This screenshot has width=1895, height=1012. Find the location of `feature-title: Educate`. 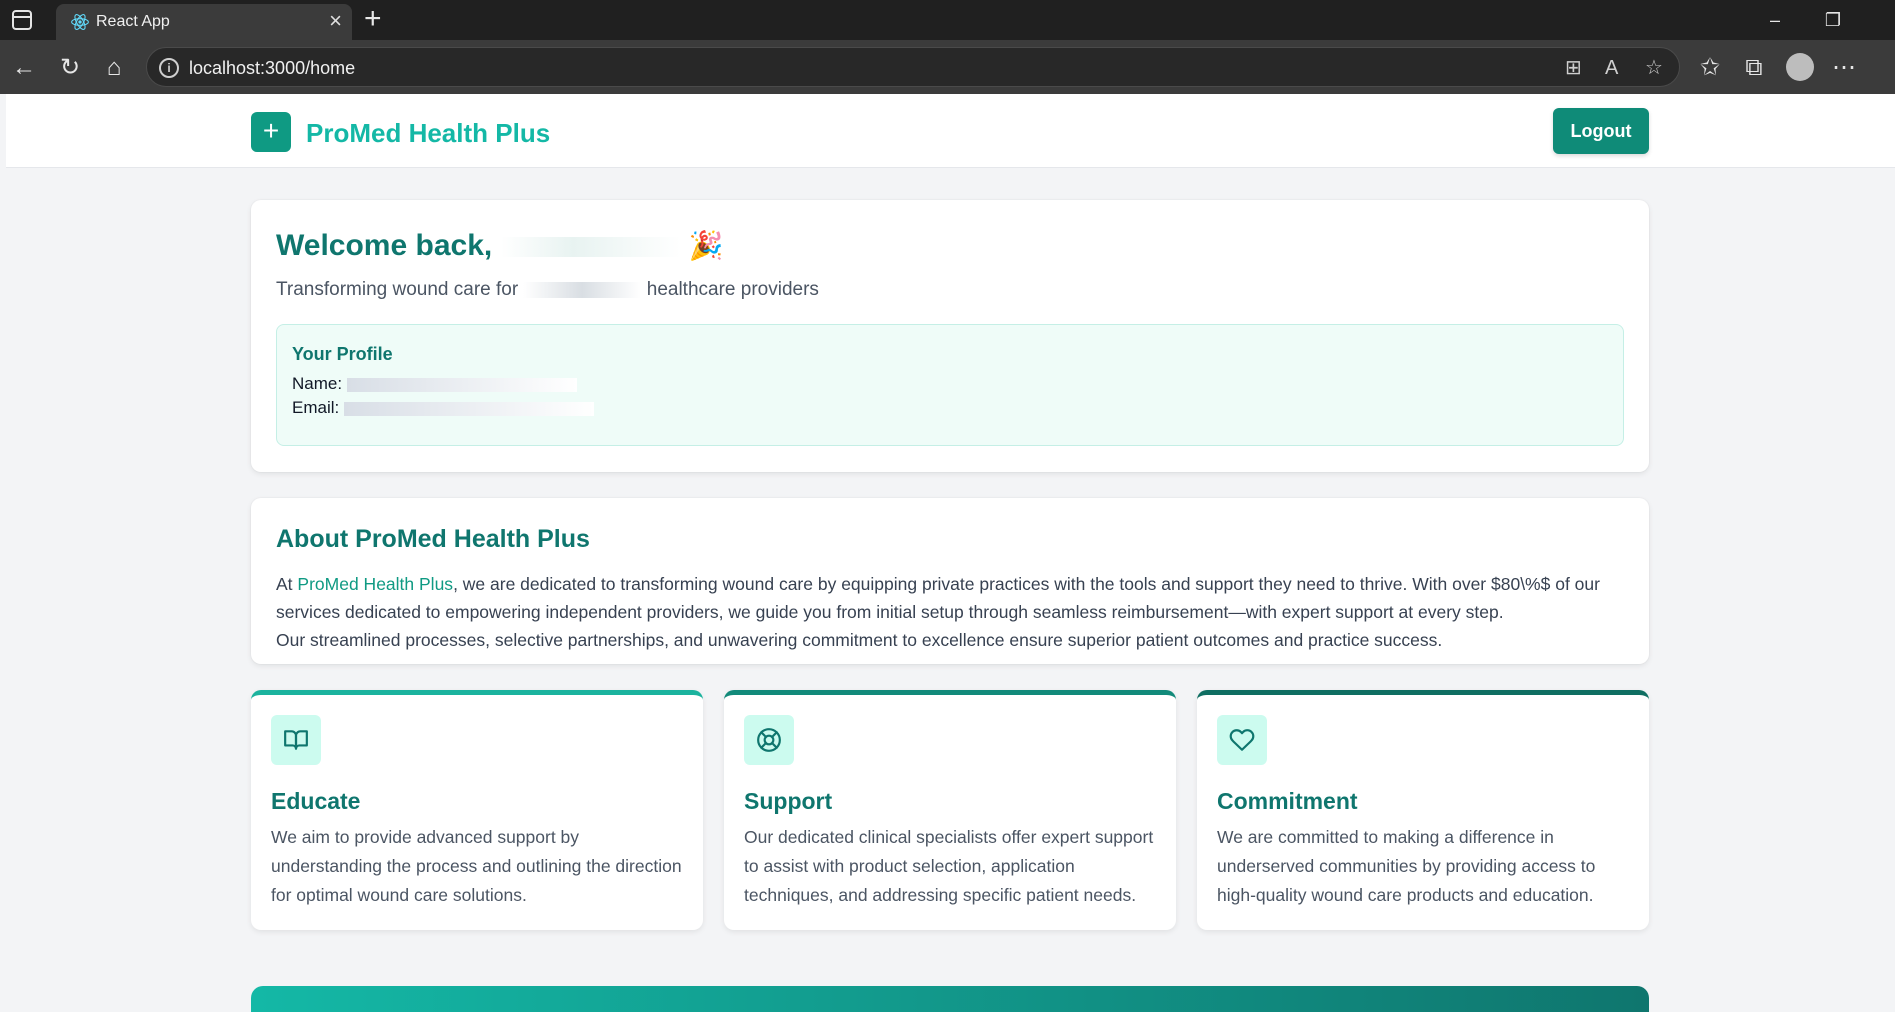

feature-title: Educate is located at coordinates (316, 801).